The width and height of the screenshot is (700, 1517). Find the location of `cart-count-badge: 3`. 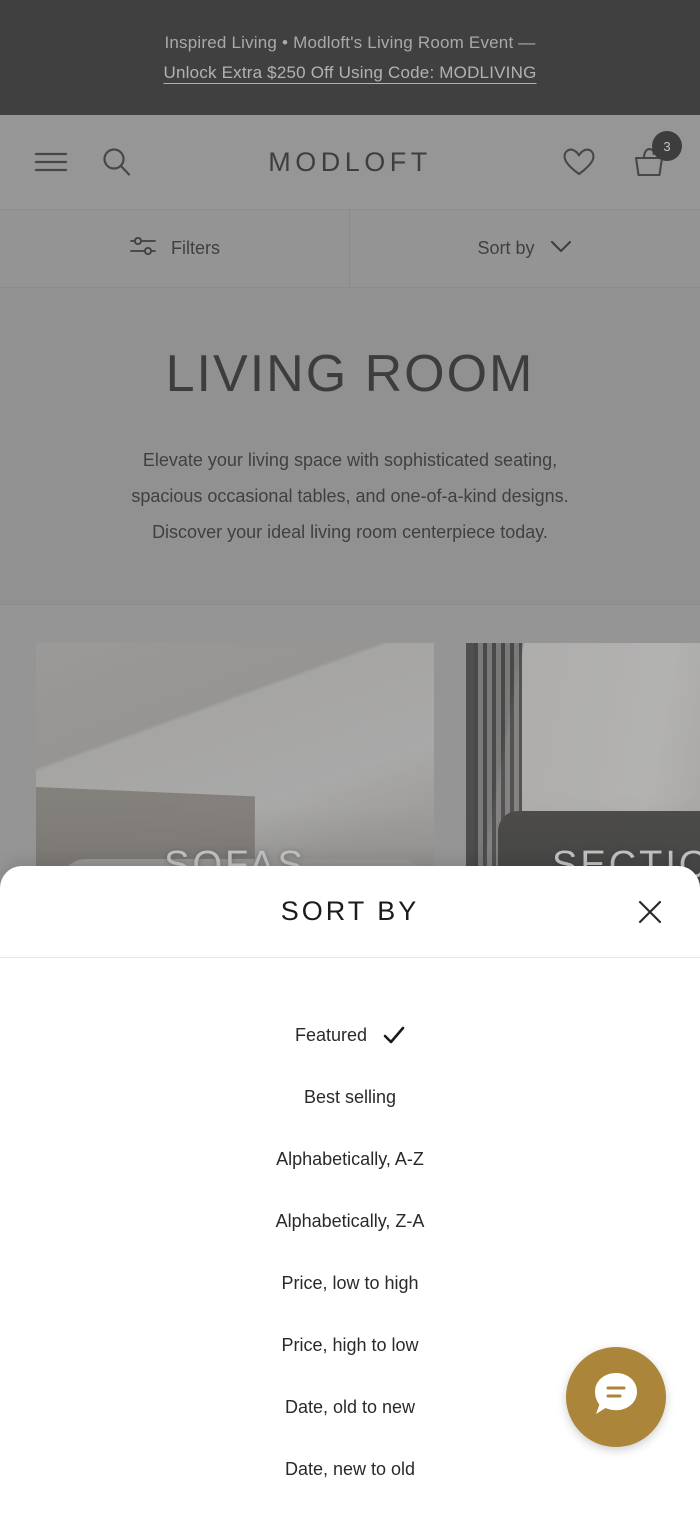

cart-count-badge: 3 is located at coordinates (667, 146).